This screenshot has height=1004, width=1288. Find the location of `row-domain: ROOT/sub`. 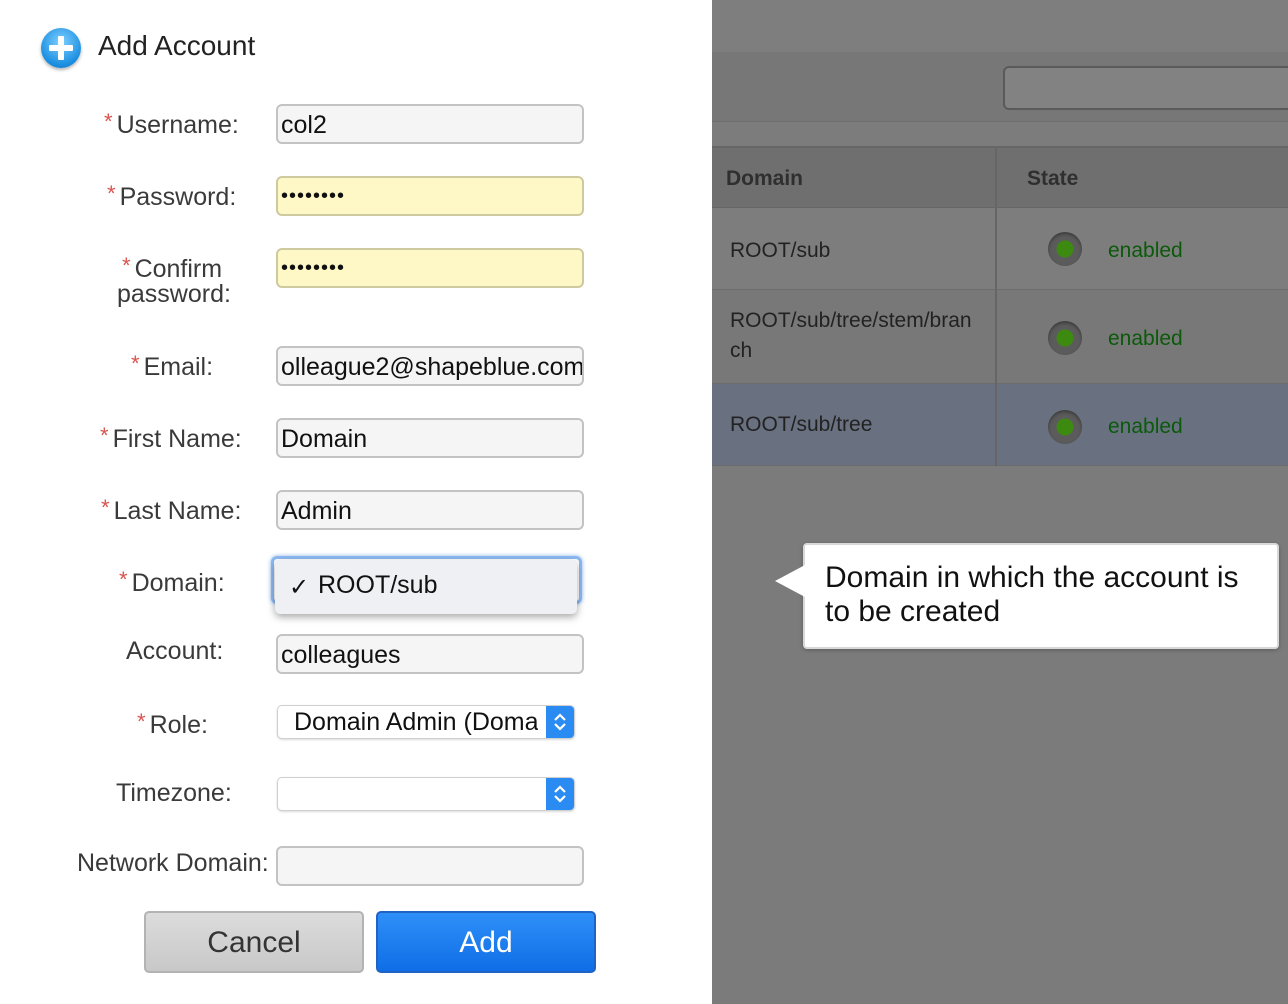

row-domain: ROOT/sub is located at coordinates (780, 250).